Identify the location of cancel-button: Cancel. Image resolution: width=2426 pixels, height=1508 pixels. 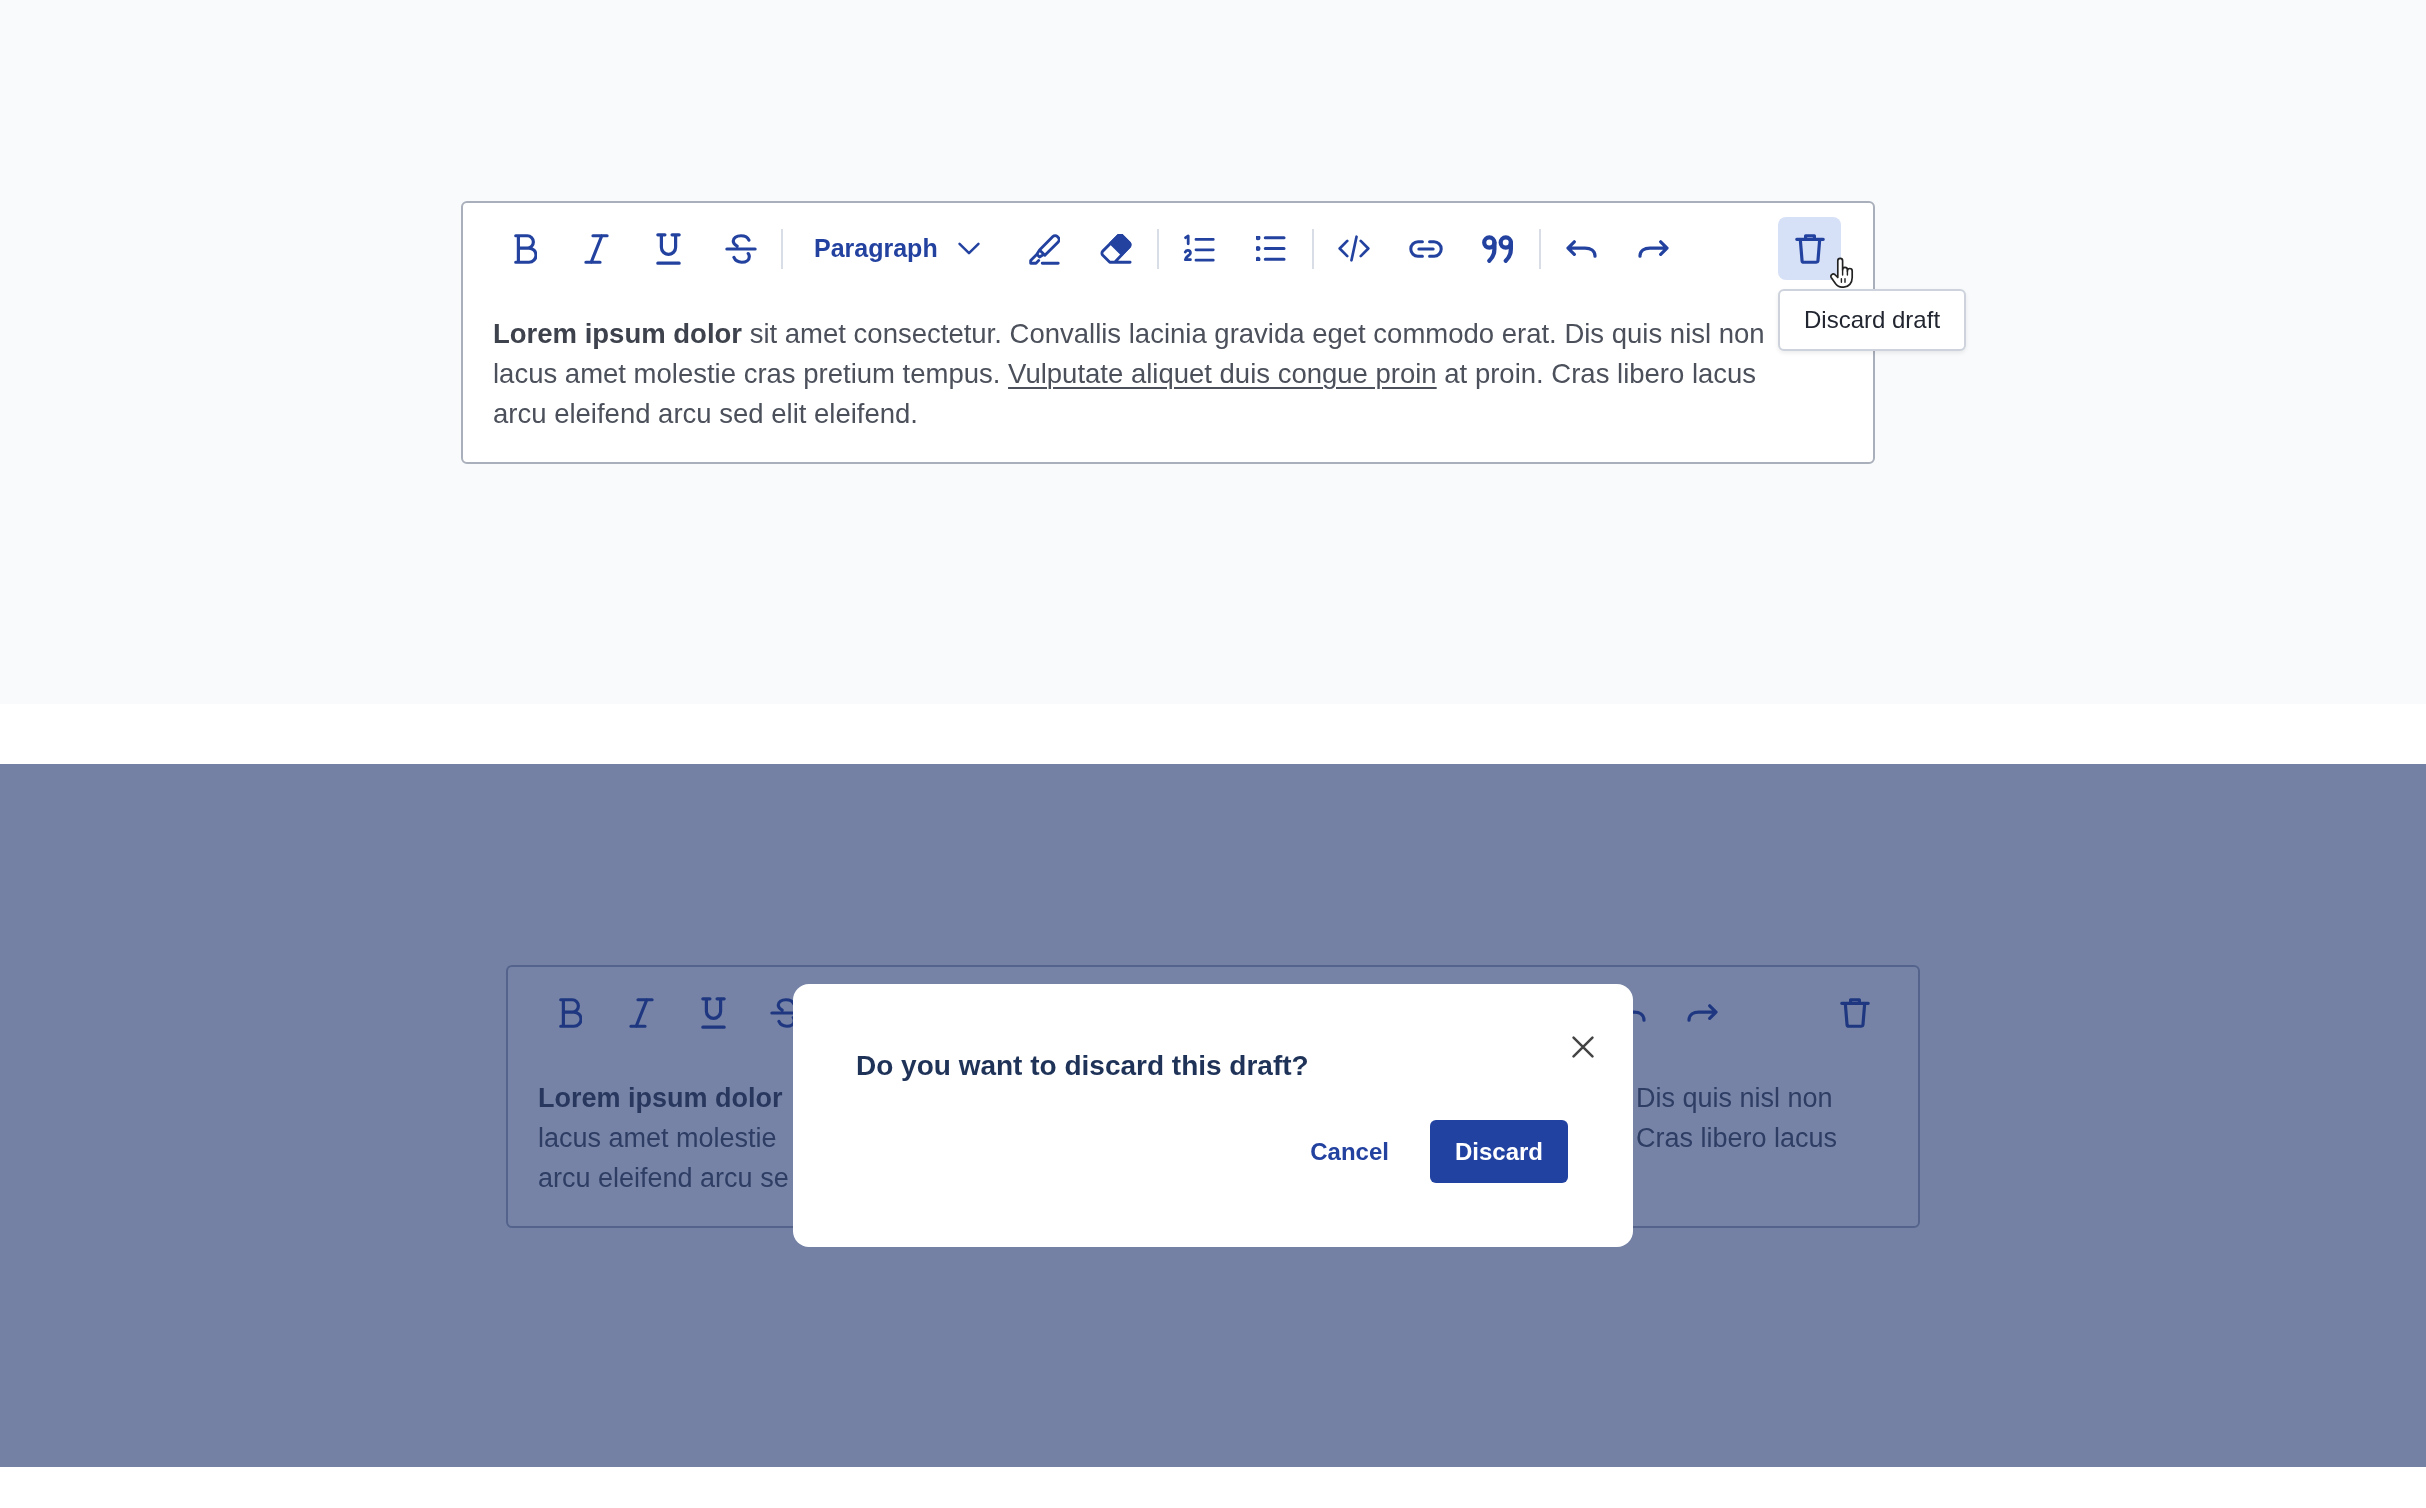
(1349, 1151).